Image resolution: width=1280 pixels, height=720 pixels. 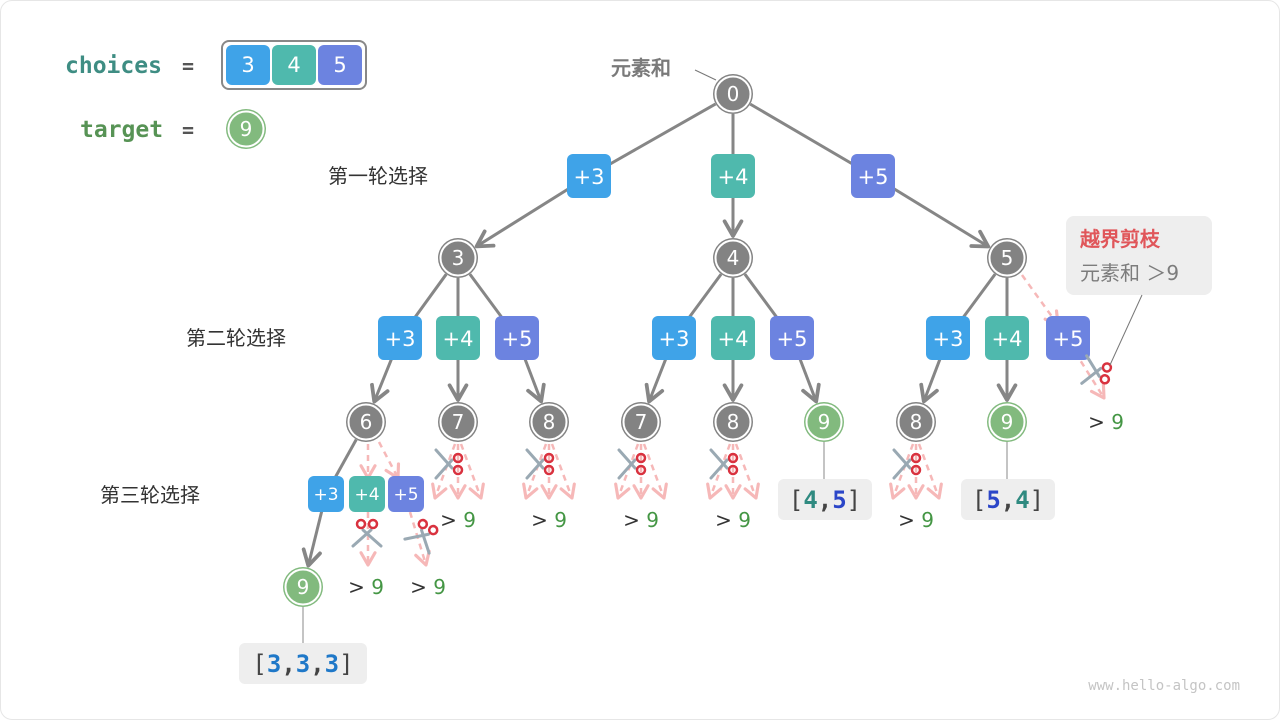 I want to click on tree-node-value: 6, so click(x=366, y=422).